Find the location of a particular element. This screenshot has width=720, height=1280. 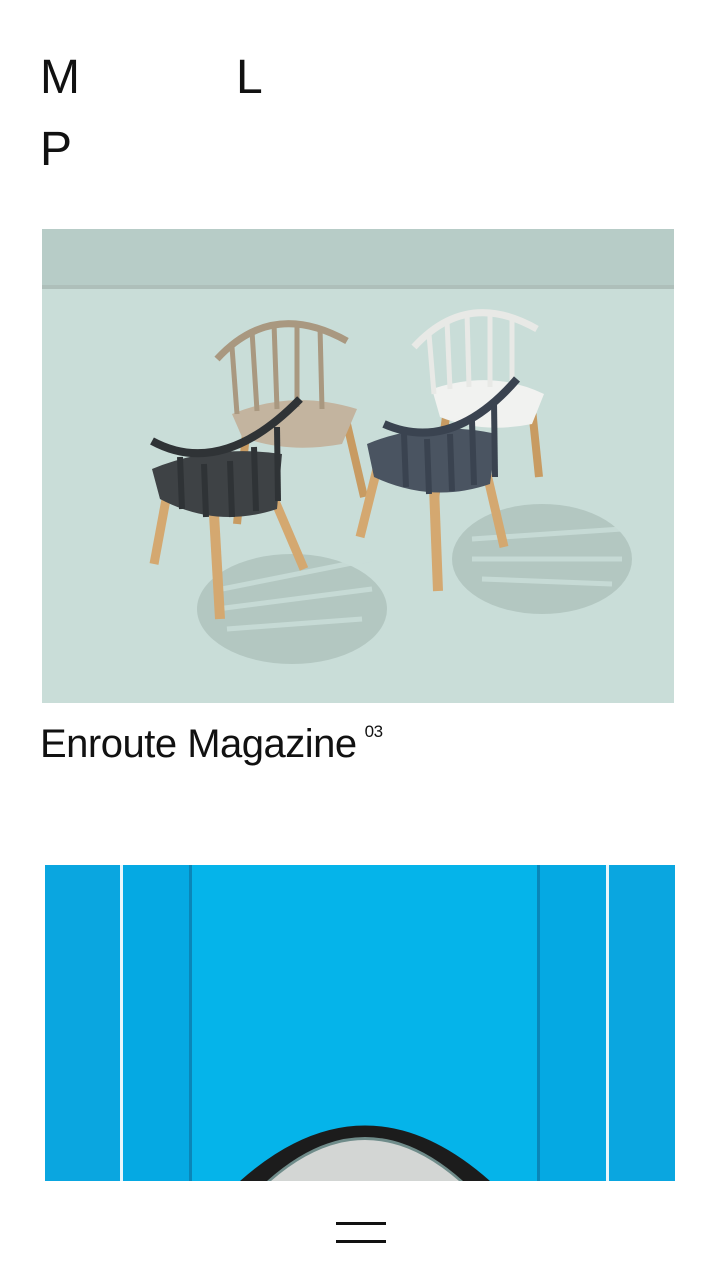

menu-bar-top is located at coordinates (361, 1223).